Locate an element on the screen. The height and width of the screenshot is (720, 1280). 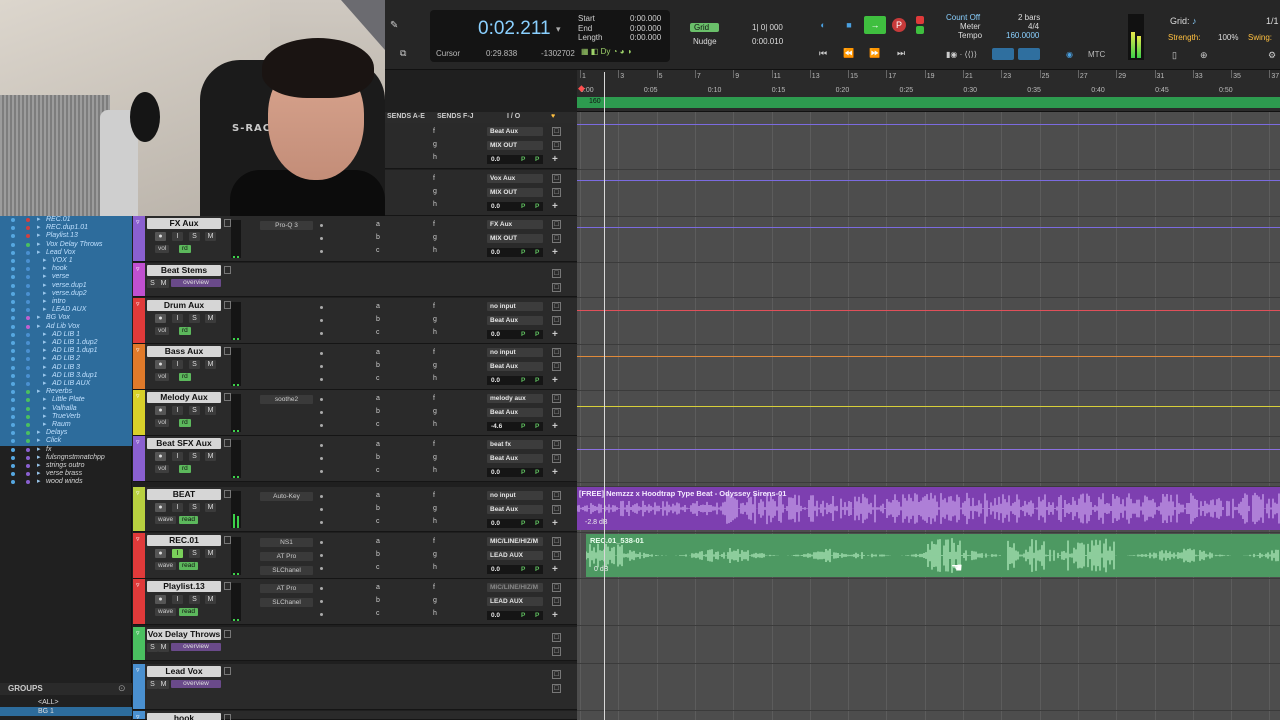
stop-icon: ■ is located at coordinates (849, 25).